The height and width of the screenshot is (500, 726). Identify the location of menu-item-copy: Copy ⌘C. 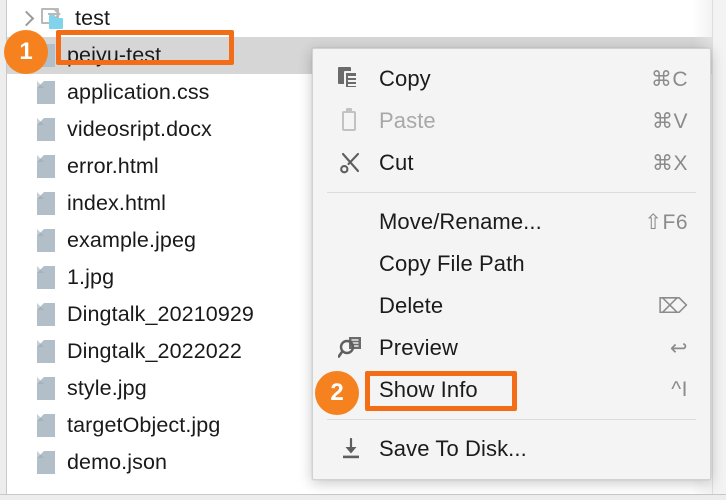
(511, 79).